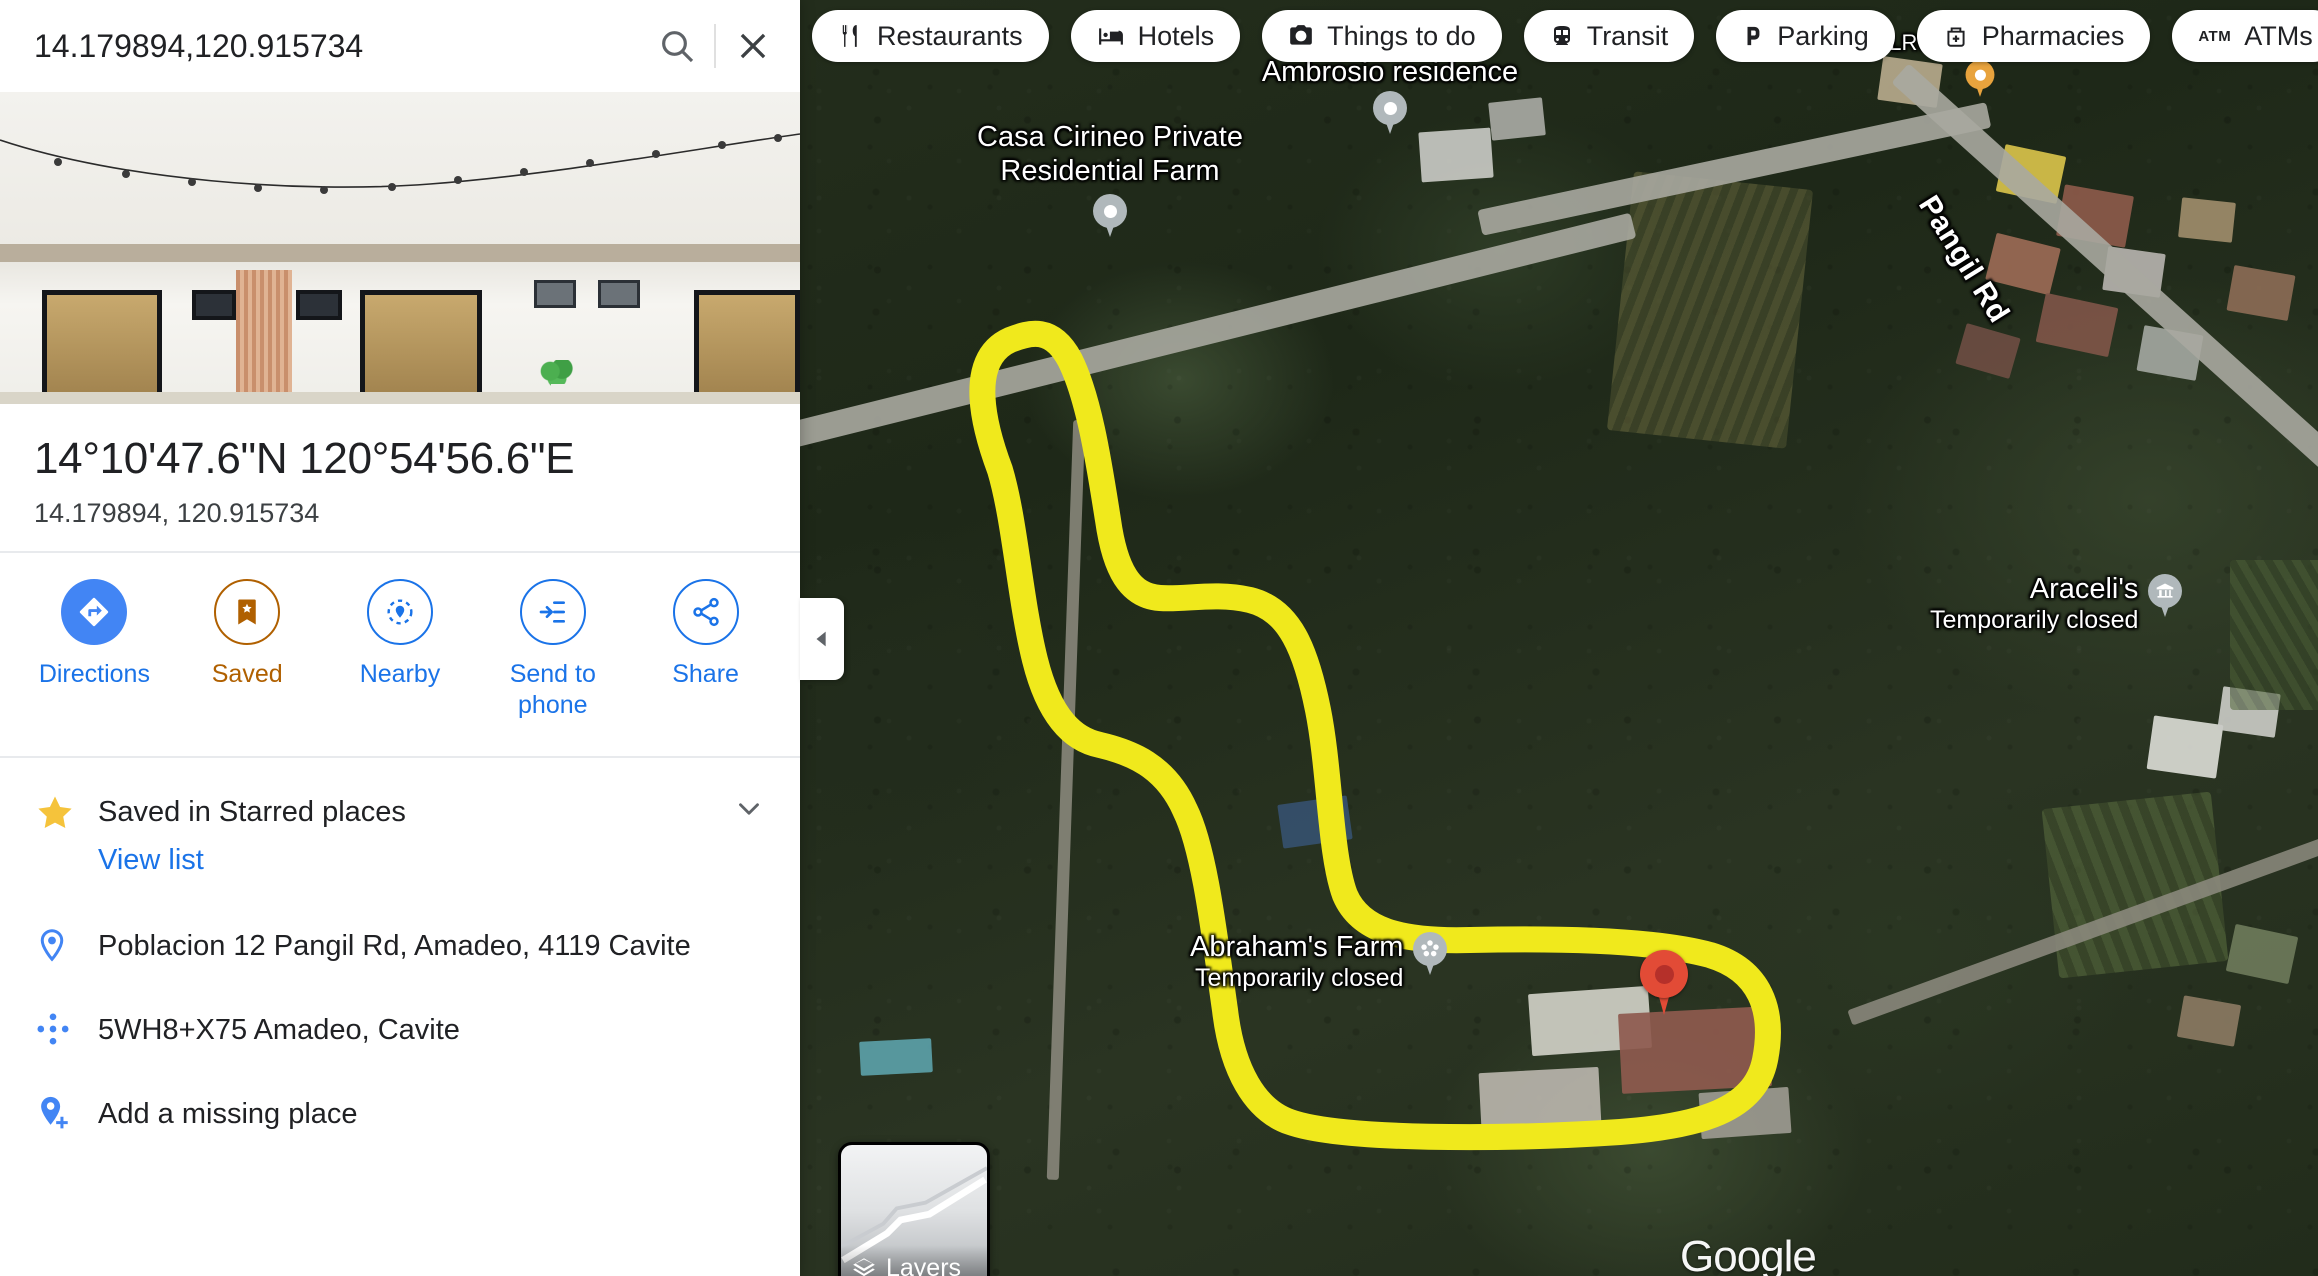 This screenshot has width=2318, height=1276. Describe the element at coordinates (914, 1209) in the screenshot. I see `layers-button: Layers` at that location.